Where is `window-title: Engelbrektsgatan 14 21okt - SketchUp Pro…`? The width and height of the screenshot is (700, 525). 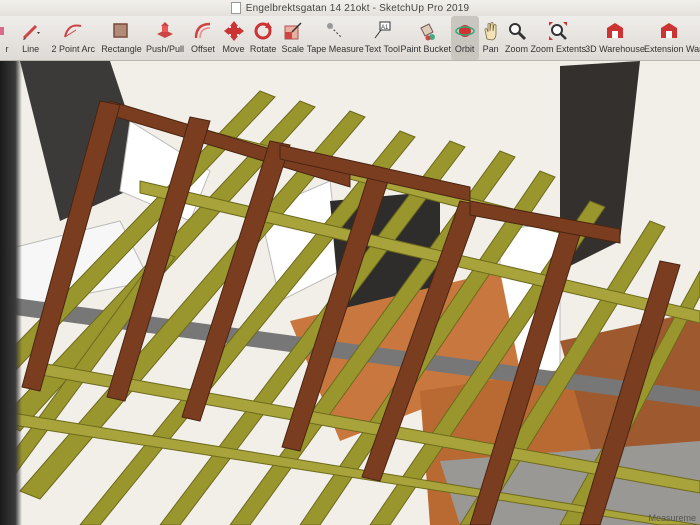
window-title: Engelbrektsgatan 14 21okt - SketchUp Pro… is located at coordinates (357, 8).